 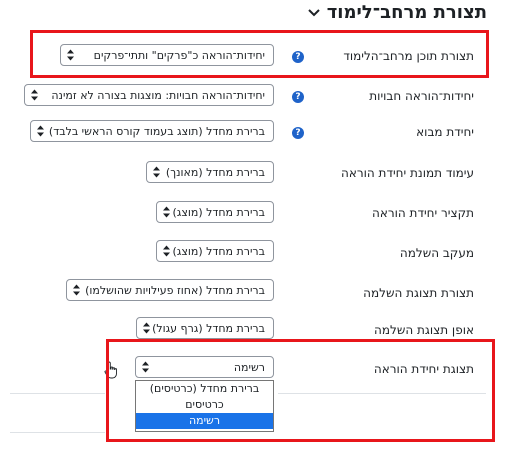 I want to click on section-summary-select: ברירת מחדל (מוצג), so click(x=215, y=212).